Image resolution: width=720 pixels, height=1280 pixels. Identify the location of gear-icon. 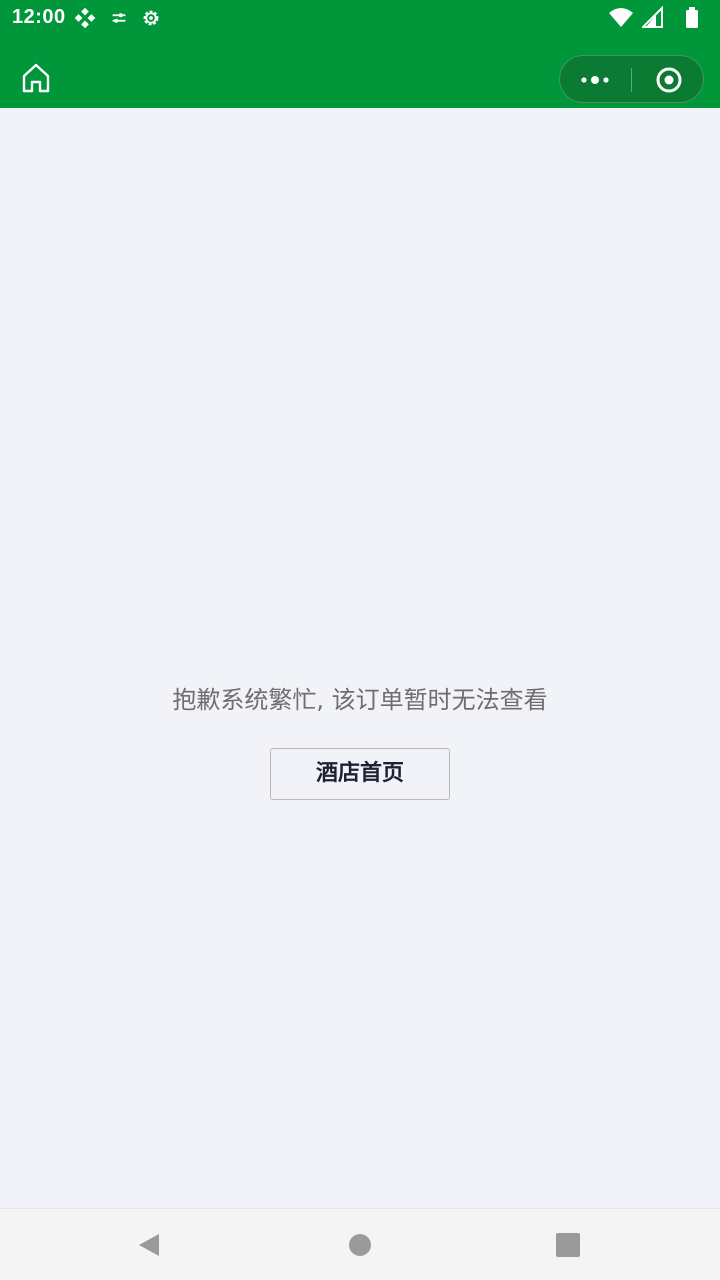
(151, 18).